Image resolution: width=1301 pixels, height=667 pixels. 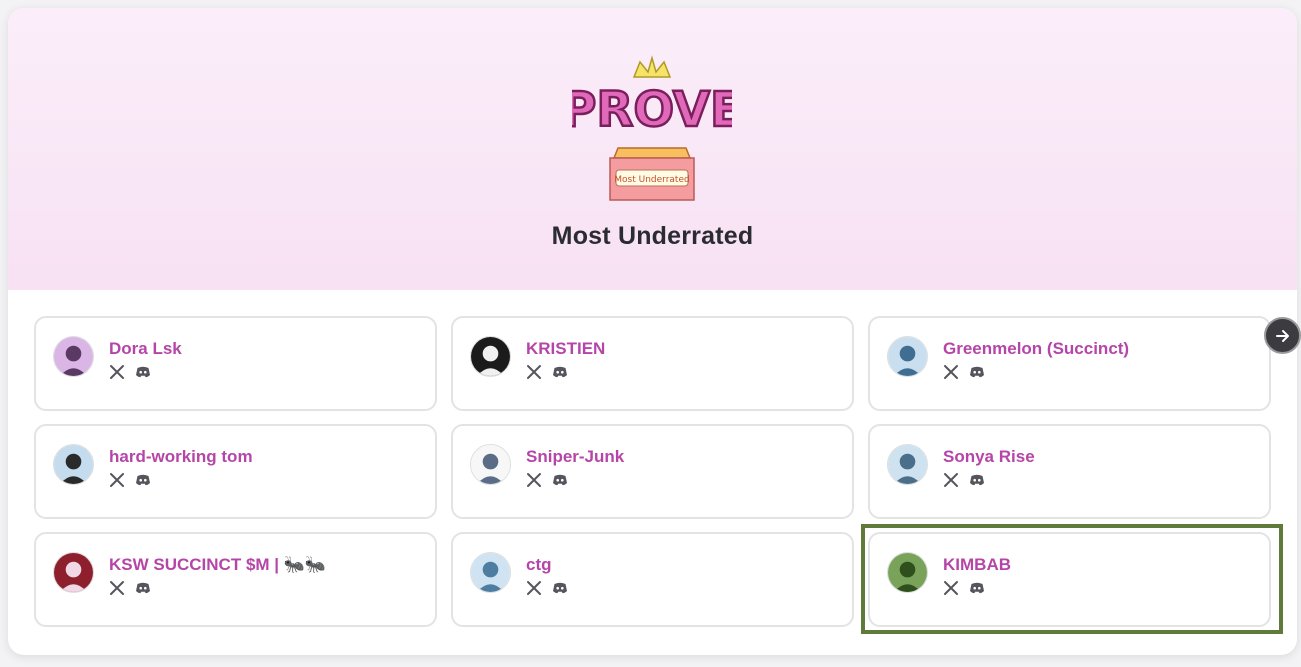 What do you see at coordinates (652, 110) in the screenshot?
I see `svg-text: PROVE` at bounding box center [652, 110].